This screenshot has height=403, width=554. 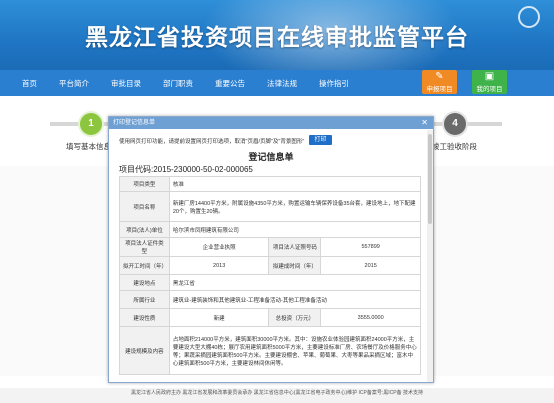 What do you see at coordinates (271, 123) in the screenshot?
I see `dialog-titlebar: 打印登记信息单 ✕` at bounding box center [271, 123].